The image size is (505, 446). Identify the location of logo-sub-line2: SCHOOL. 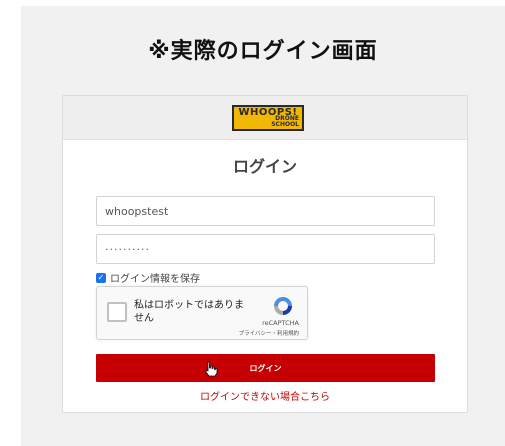
(285, 124).